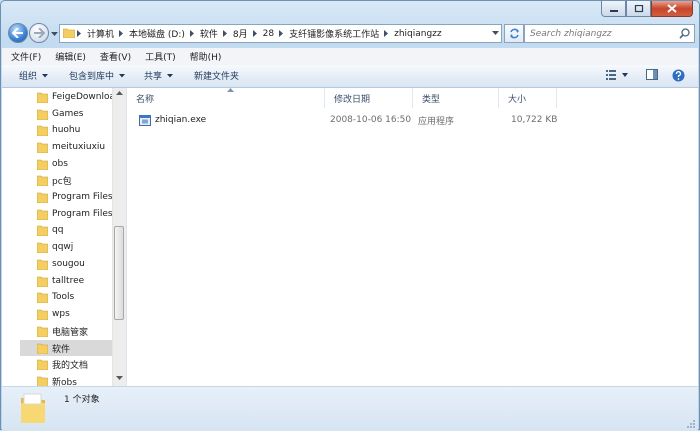  What do you see at coordinates (60, 281) in the screenshot?
I see `tree-item-talltree: talltree` at bounding box center [60, 281].